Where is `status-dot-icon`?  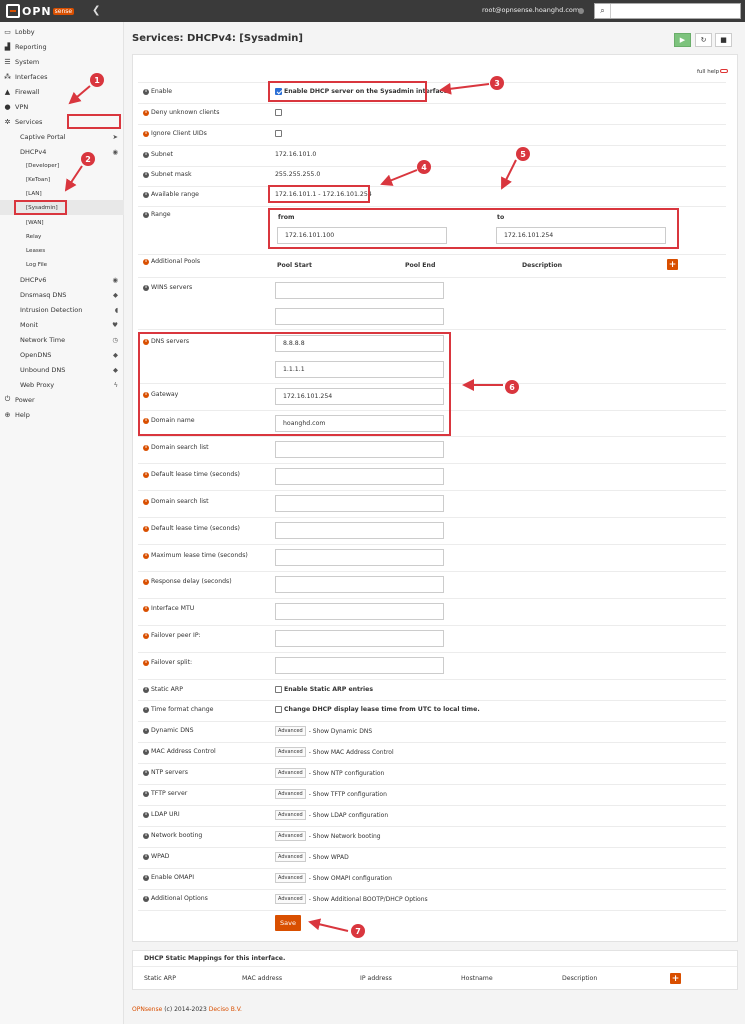 status-dot-icon is located at coordinates (581, 11).